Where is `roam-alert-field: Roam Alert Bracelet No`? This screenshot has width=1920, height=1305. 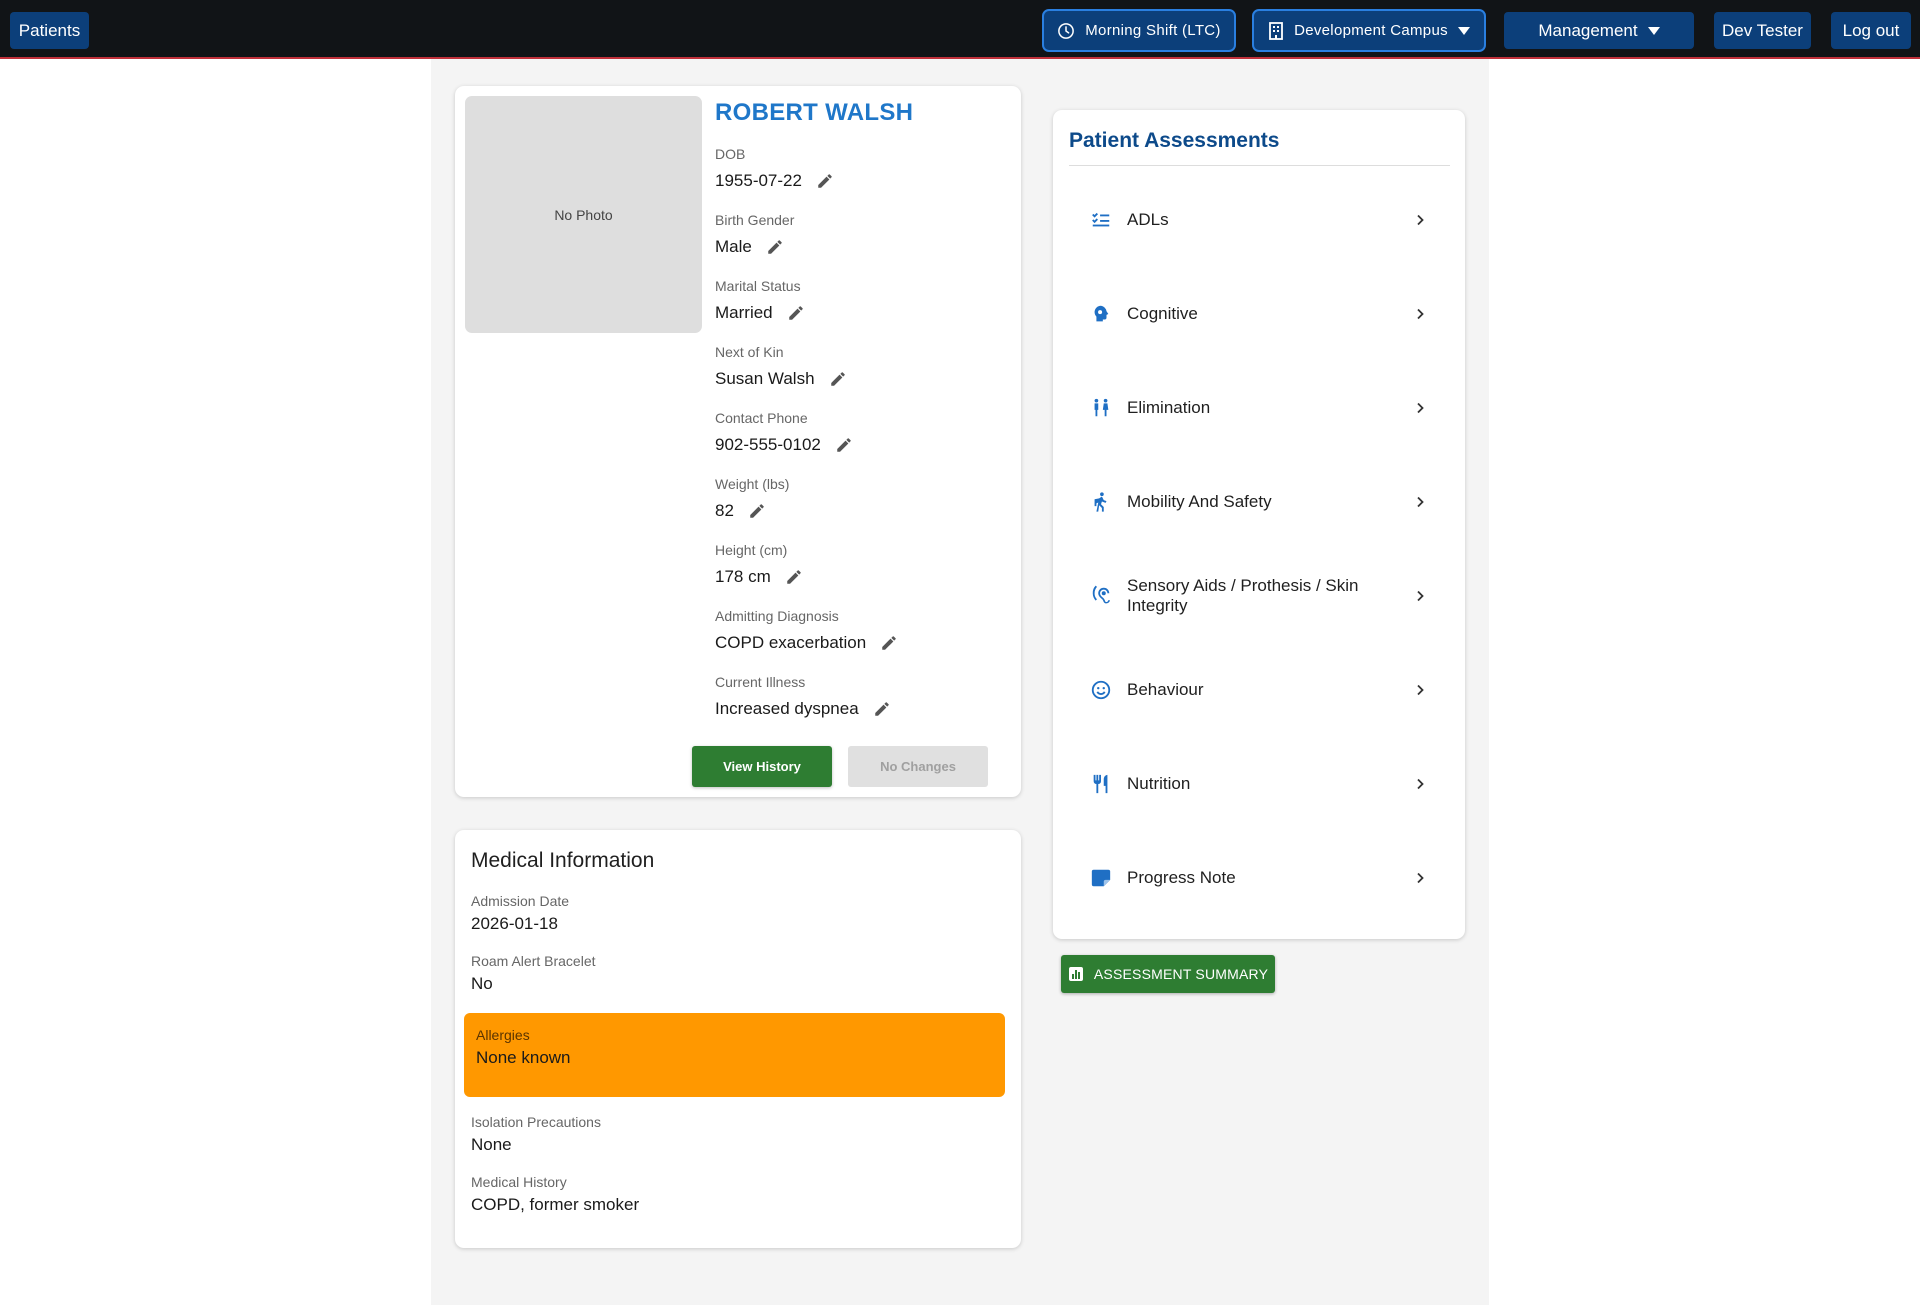 roam-alert-field: Roam Alert Bracelet No is located at coordinates (533, 973).